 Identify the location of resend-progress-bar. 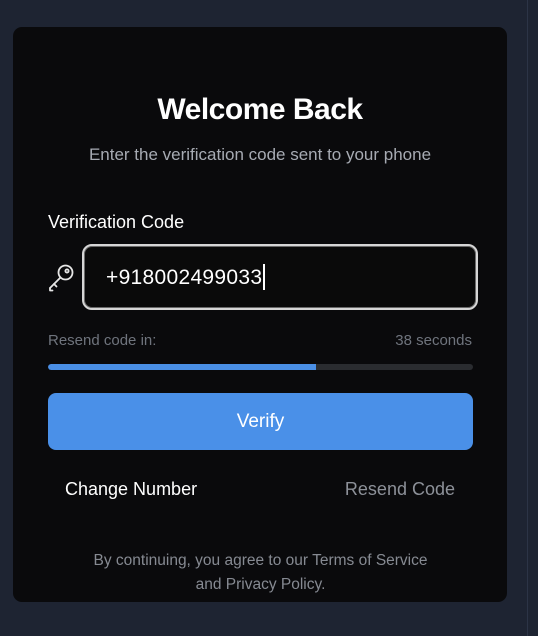
(260, 367).